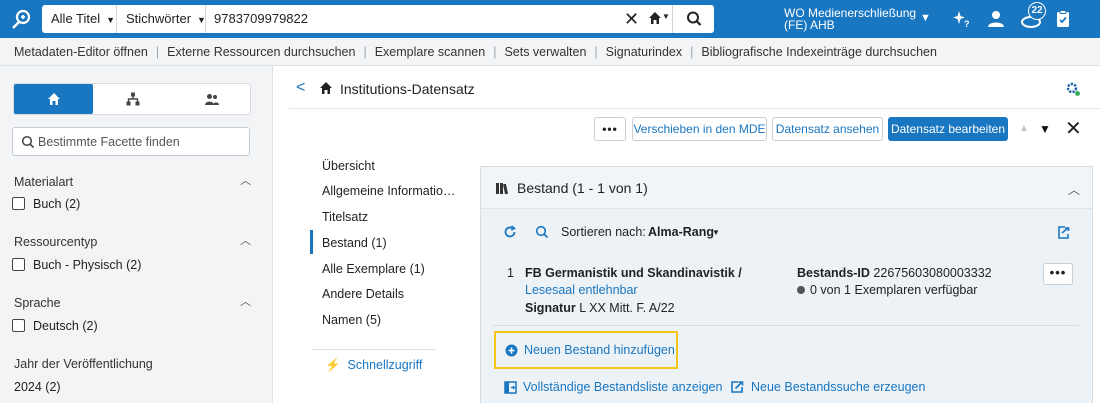 This screenshot has height=403, width=1100. I want to click on search-scope-label: Alle Titel, so click(76, 18).